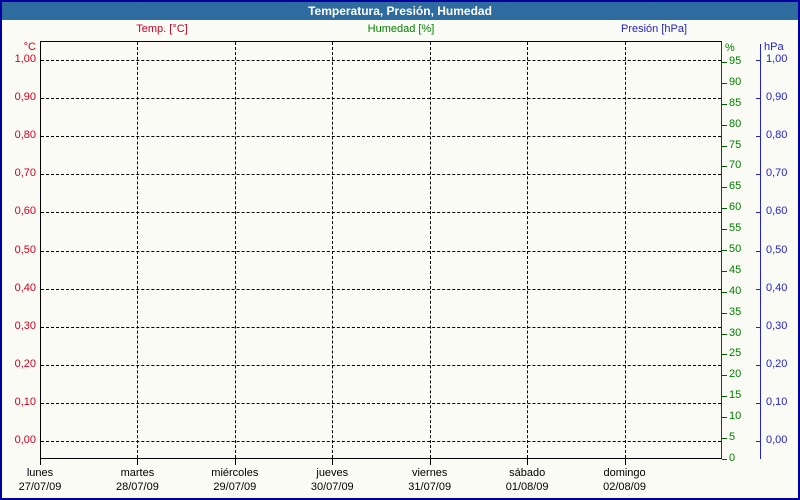 The width and height of the screenshot is (800, 500). Describe the element at coordinates (777, 97) in the screenshot. I see `pressure-tick-label: 0,90` at that location.